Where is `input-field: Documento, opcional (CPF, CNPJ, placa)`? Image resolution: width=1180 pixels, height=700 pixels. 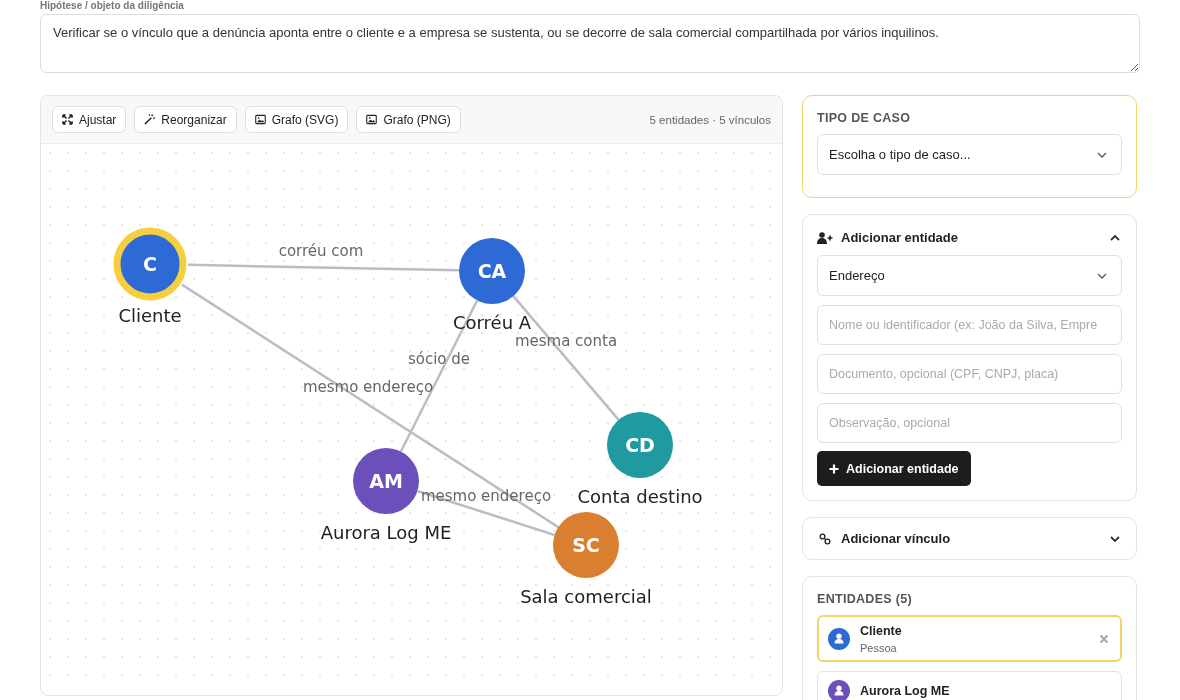 input-field: Documento, opcional (CPF, CNPJ, placa) is located at coordinates (969, 374).